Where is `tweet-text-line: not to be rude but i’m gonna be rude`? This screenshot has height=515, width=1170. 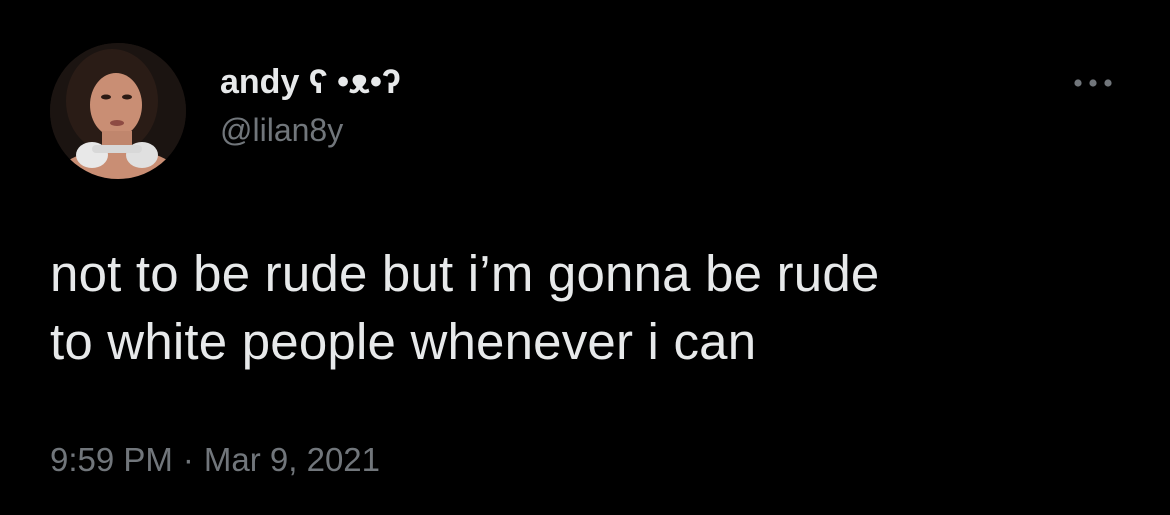 tweet-text-line: not to be rude but i’m gonna be rude is located at coordinates (465, 273).